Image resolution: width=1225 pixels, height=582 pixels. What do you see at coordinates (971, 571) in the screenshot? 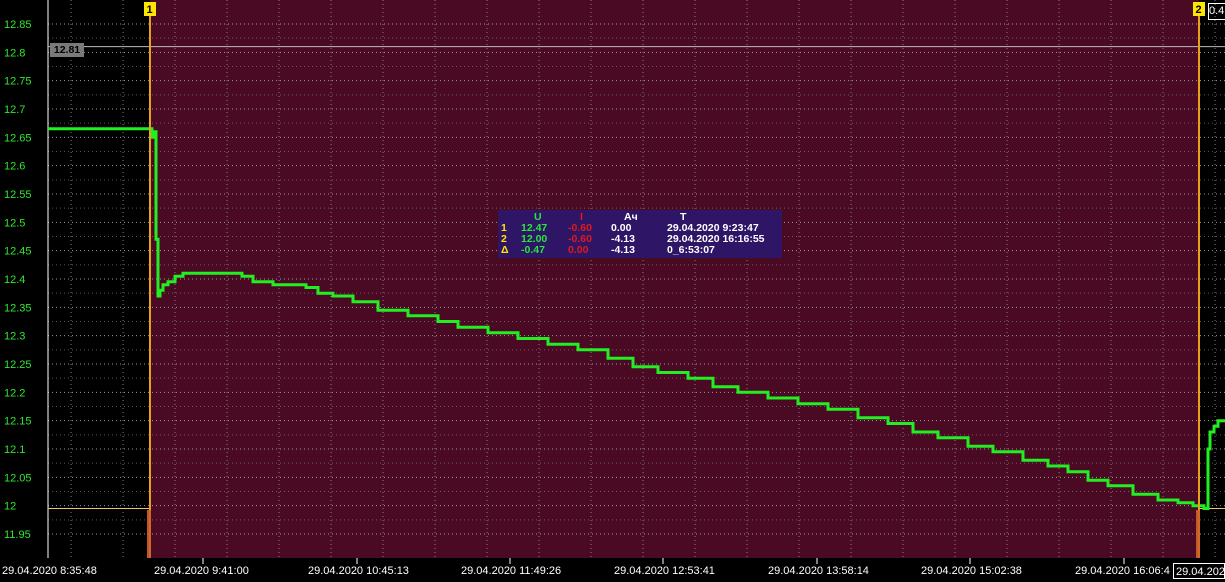
I see `x-tick-label: 29.04.2020 15:02:38` at bounding box center [971, 571].